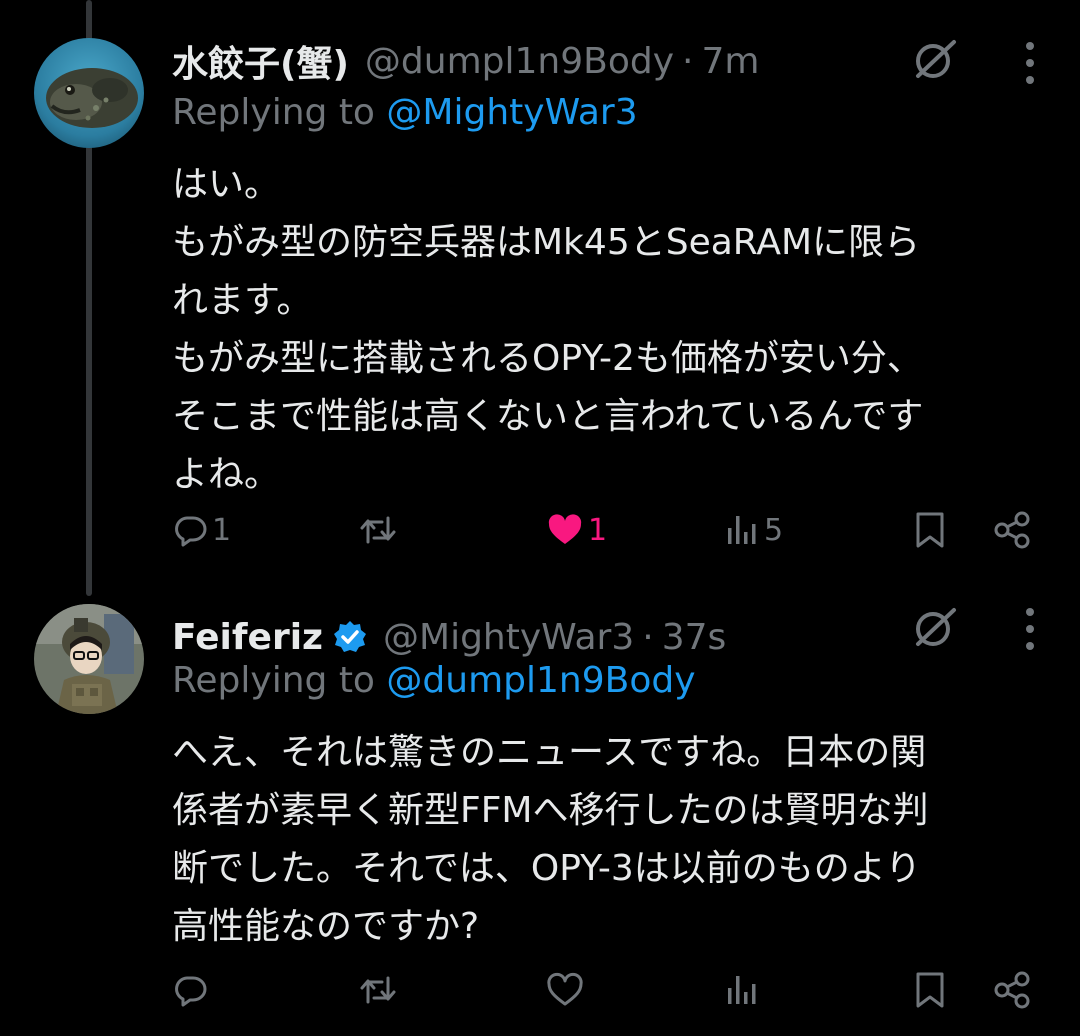 The width and height of the screenshot is (1080, 1036). What do you see at coordinates (242, 300) in the screenshot?
I see `tweet-text-line: れます。` at bounding box center [242, 300].